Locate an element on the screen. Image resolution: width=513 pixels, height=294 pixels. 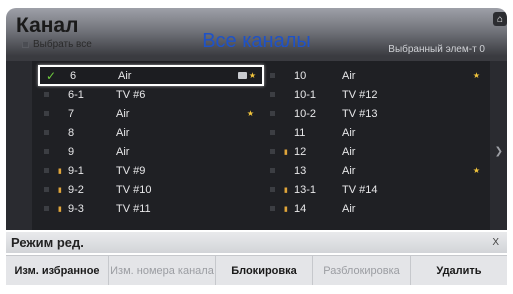
channel-row: 10-1 TV #12 is located at coordinates (377, 94).